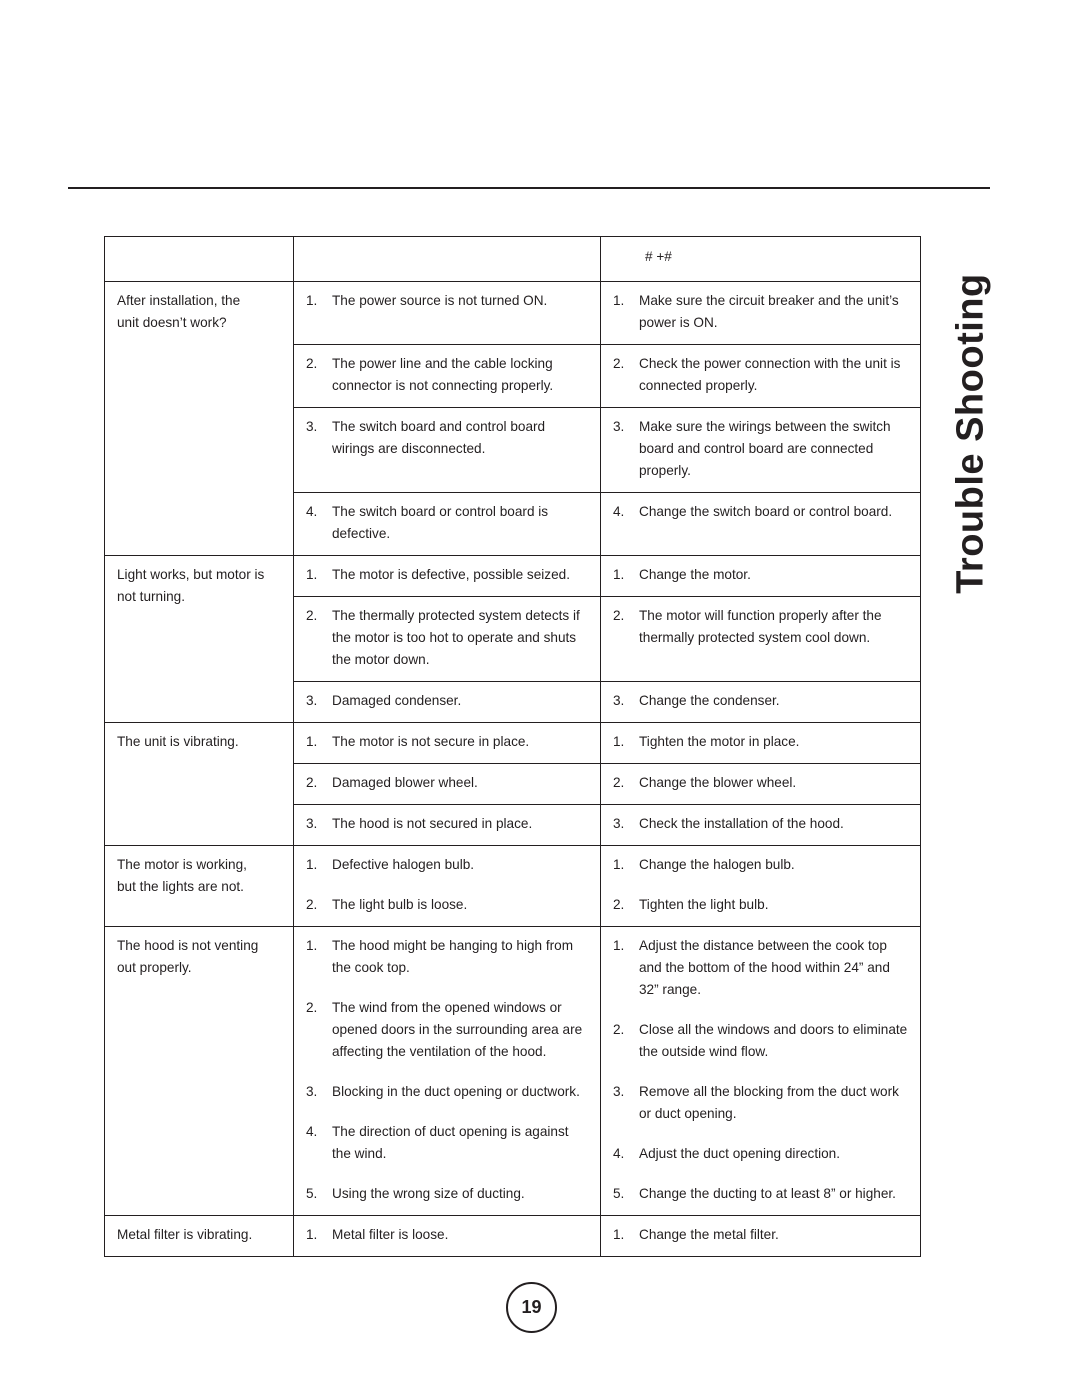  Describe the element at coordinates (619, 701) in the screenshot. I see `solution-number: 3.` at that location.